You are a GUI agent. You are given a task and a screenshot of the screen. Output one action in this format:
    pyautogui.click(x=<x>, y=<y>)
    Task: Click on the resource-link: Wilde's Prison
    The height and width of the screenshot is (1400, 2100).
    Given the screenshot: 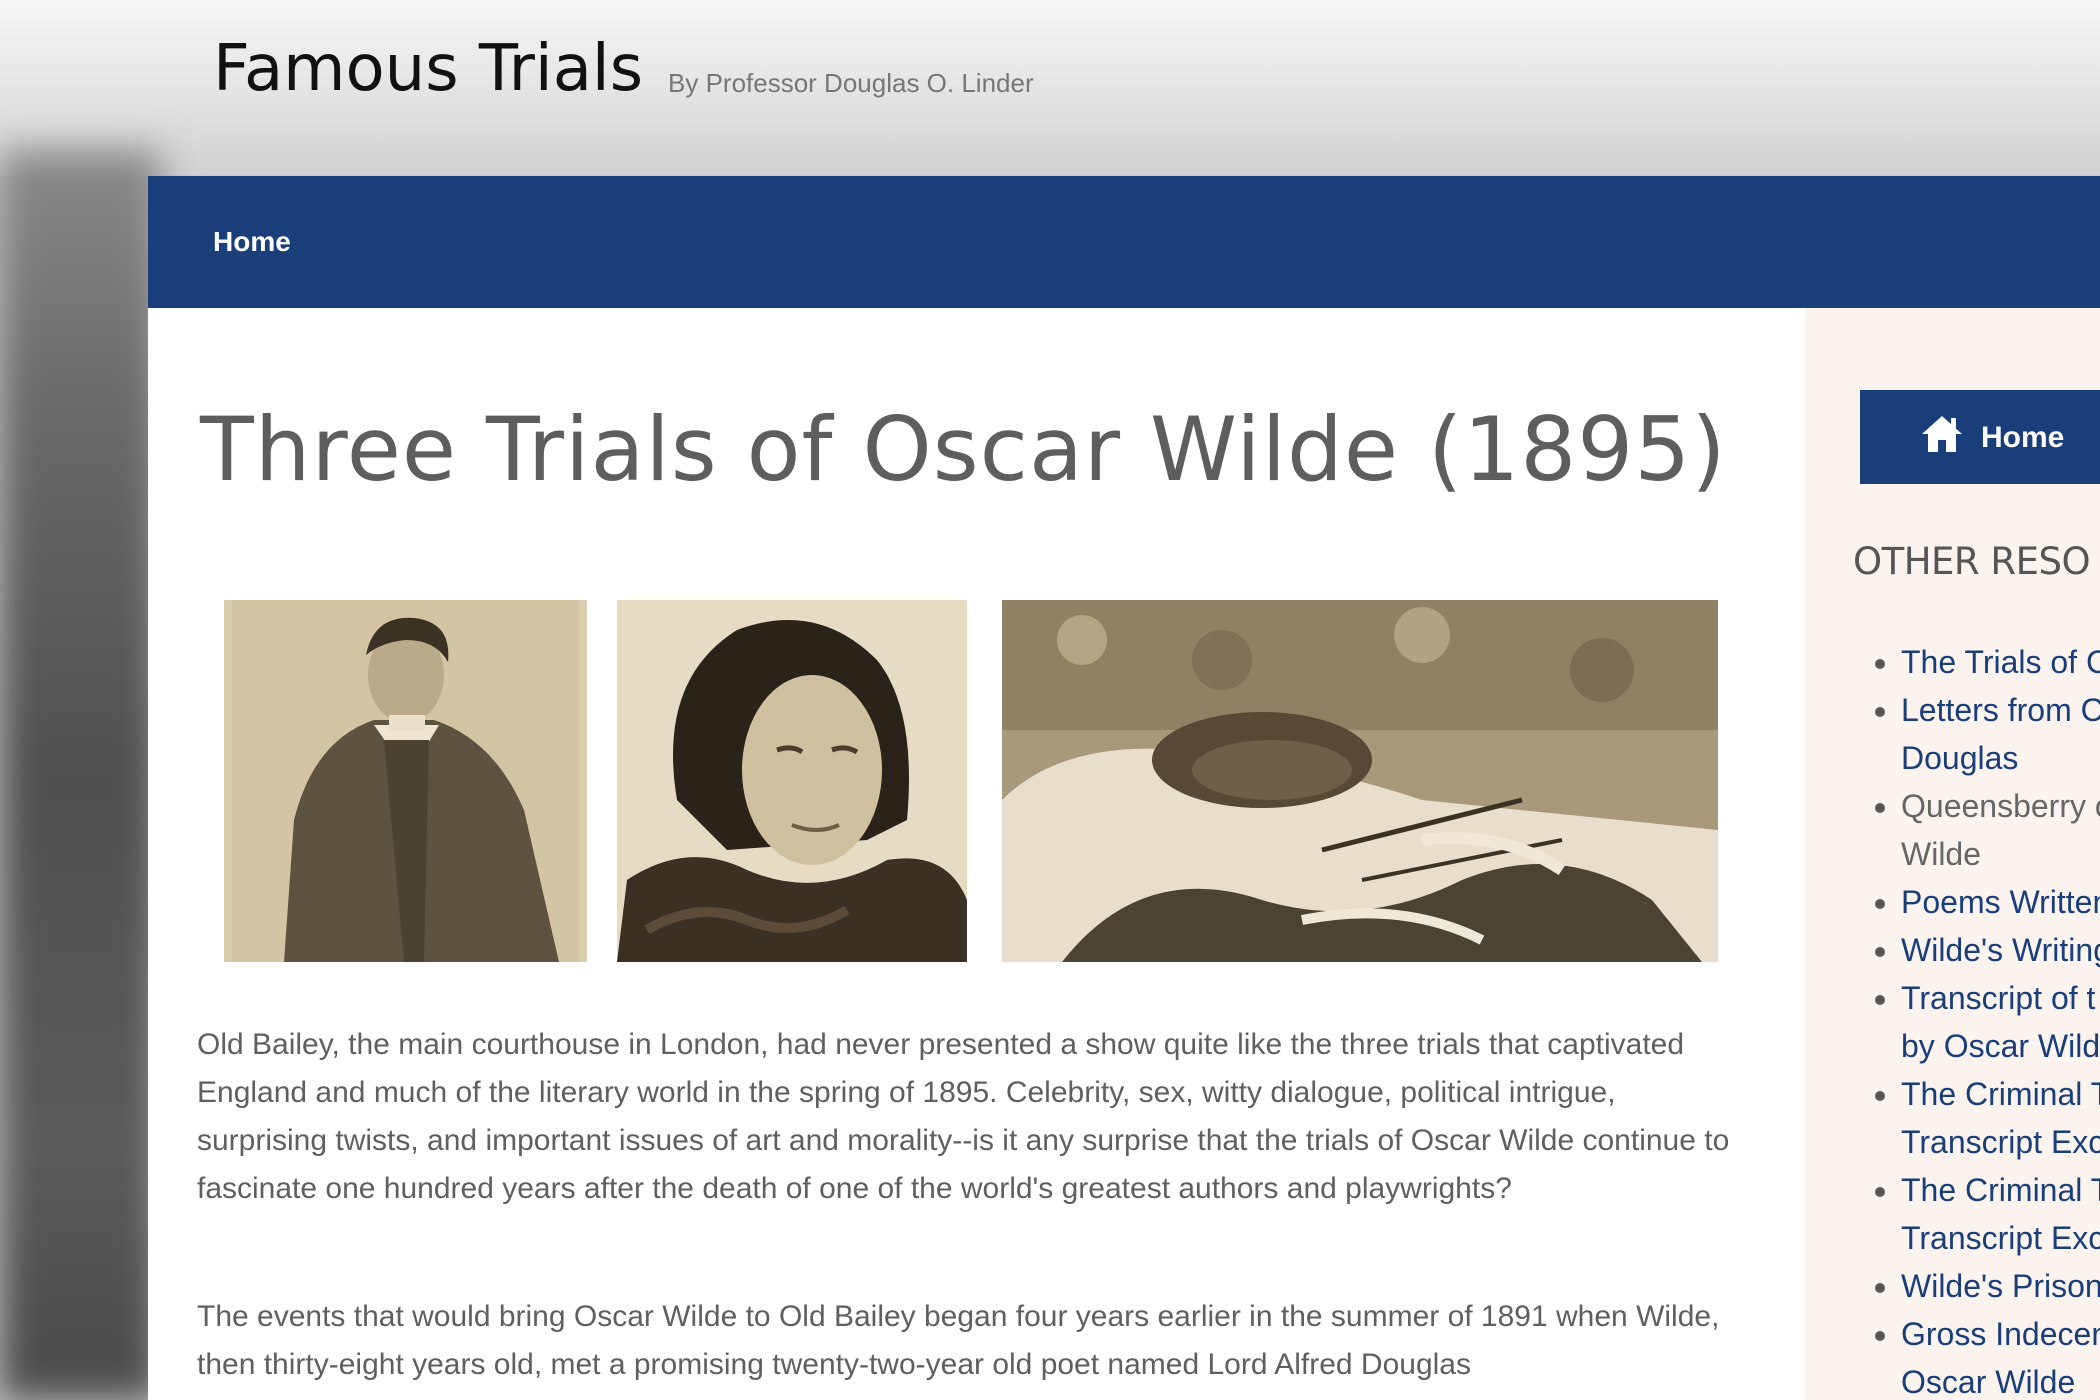 What is the action you would take?
    pyautogui.click(x=2000, y=1286)
    